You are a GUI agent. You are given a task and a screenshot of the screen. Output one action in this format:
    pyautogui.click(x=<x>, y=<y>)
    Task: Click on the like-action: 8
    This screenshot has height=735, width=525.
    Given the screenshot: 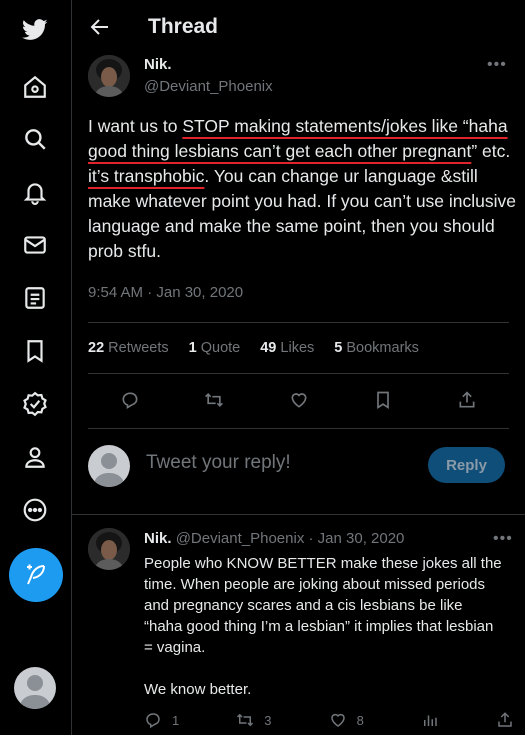 What is the action you would take?
    pyautogui.click(x=346, y=720)
    